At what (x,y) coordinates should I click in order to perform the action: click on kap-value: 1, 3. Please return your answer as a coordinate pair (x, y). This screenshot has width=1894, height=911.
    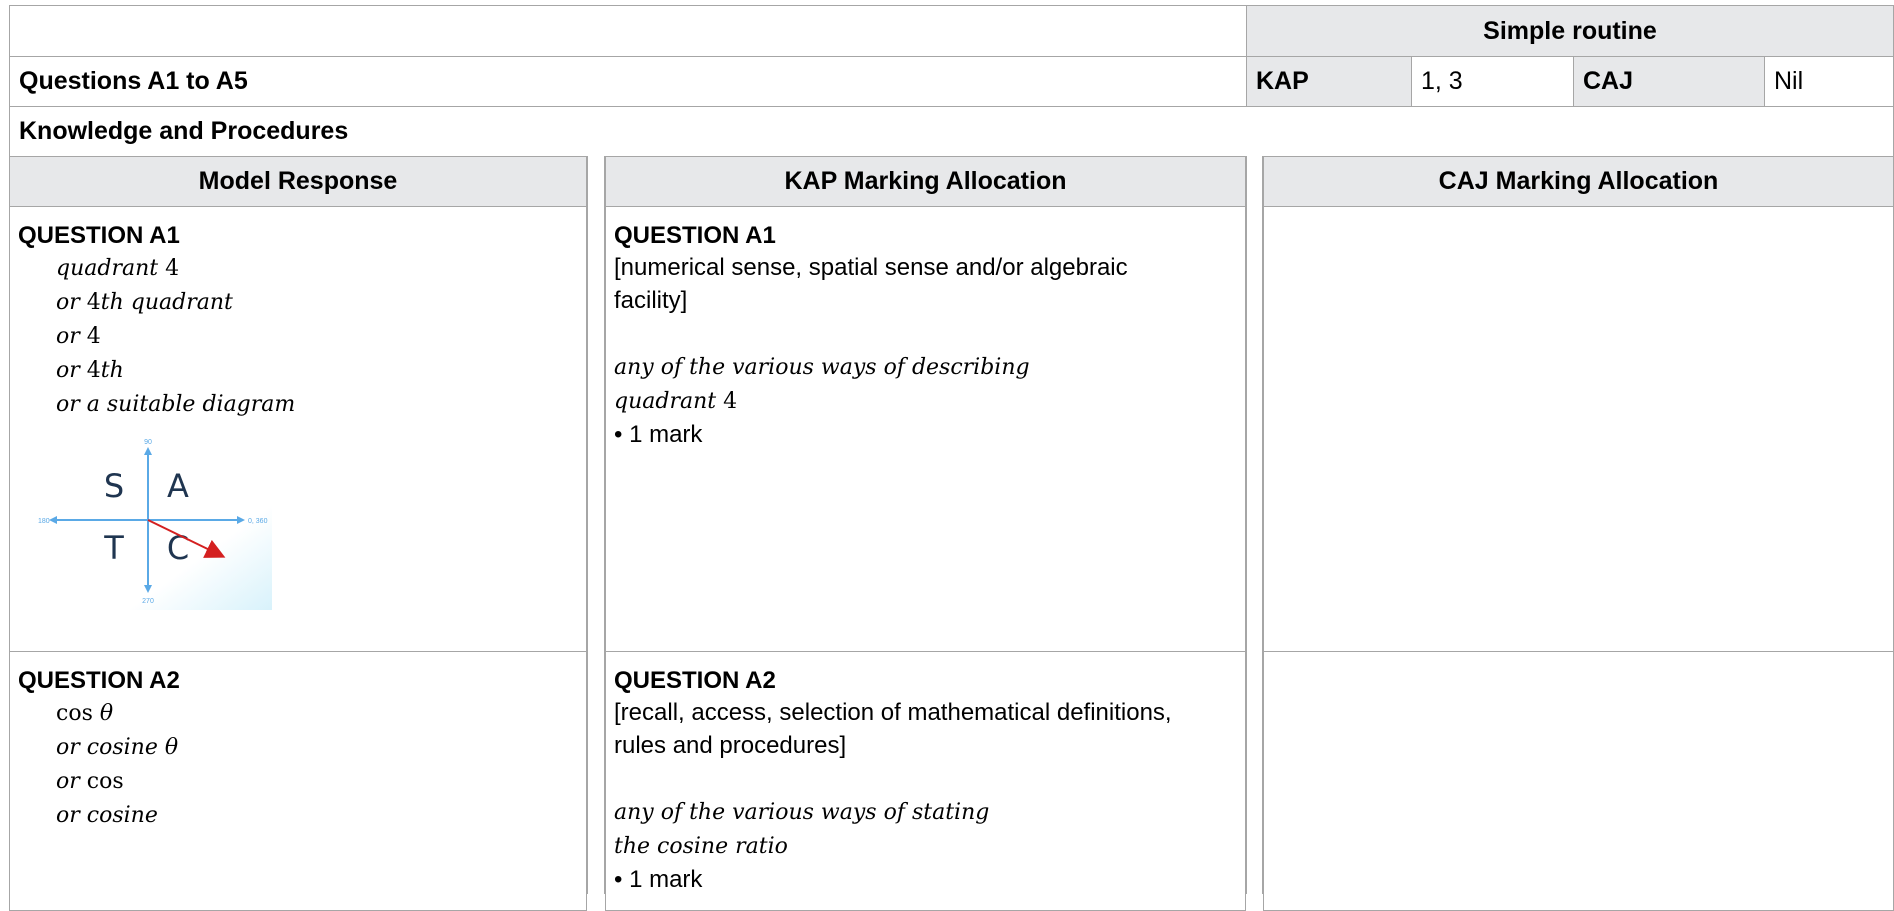
    Looking at the image, I should click on (1492, 81).